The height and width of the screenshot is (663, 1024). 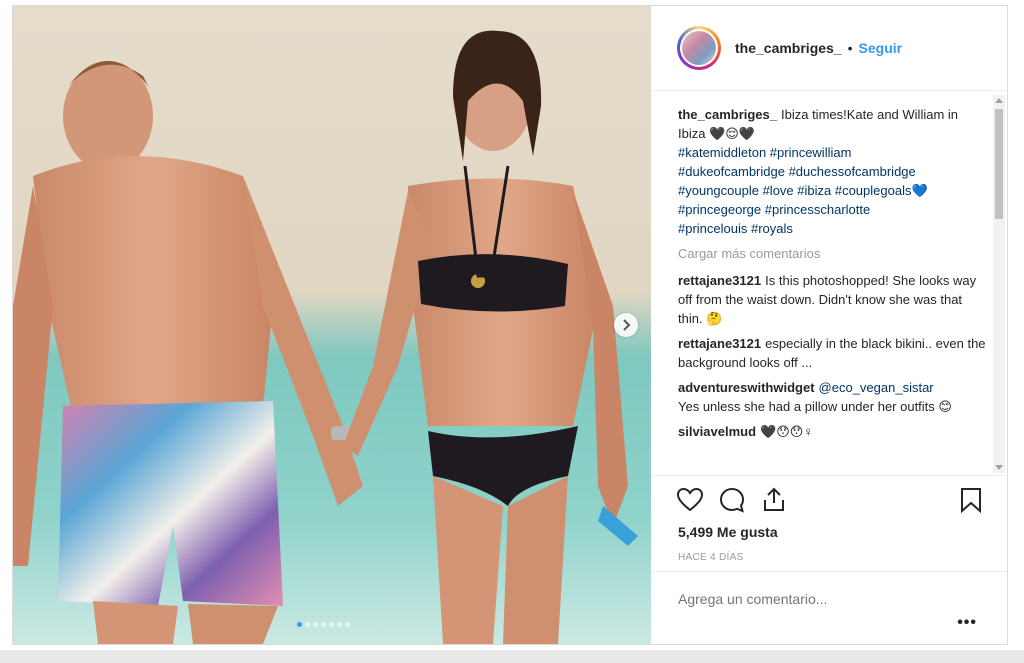 I want to click on hashtags-line-2: #dukeofcambridge #duchessofcambridge, so click(x=797, y=171).